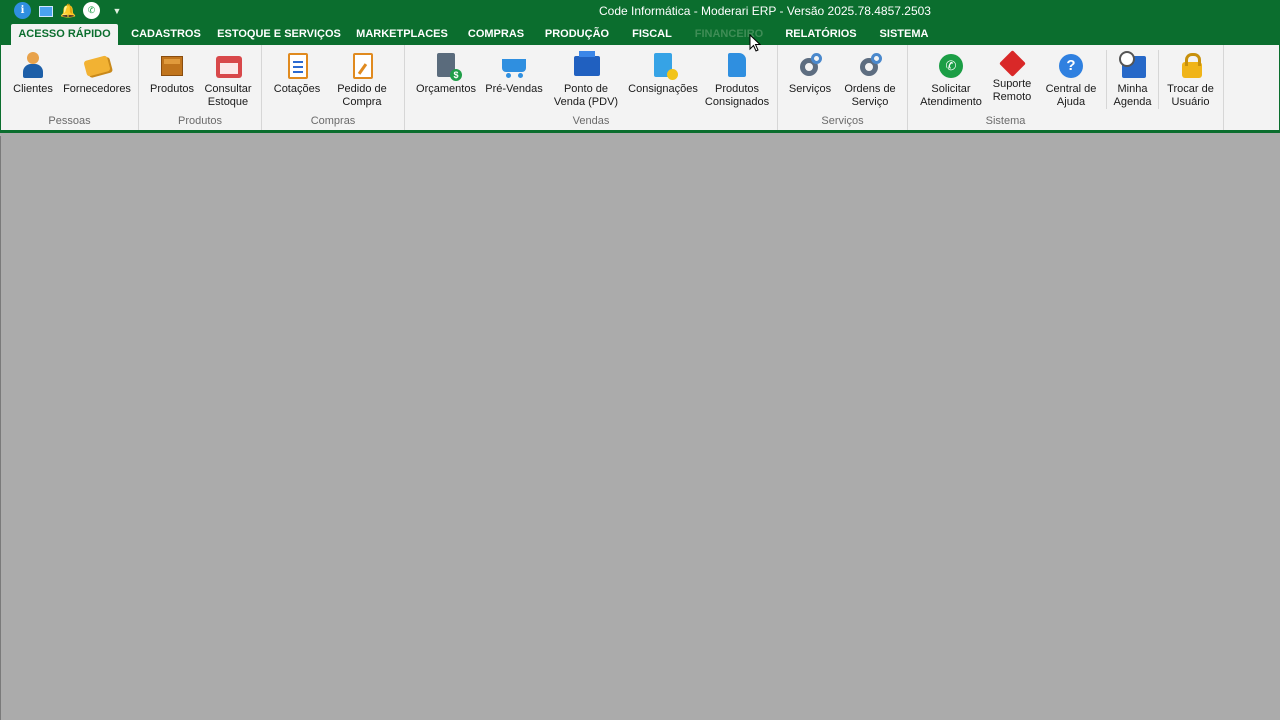 This screenshot has width=1280, height=720. Describe the element at coordinates (1132, 95) in the screenshot. I see `minha-agenda-label: Minha Agenda` at that location.